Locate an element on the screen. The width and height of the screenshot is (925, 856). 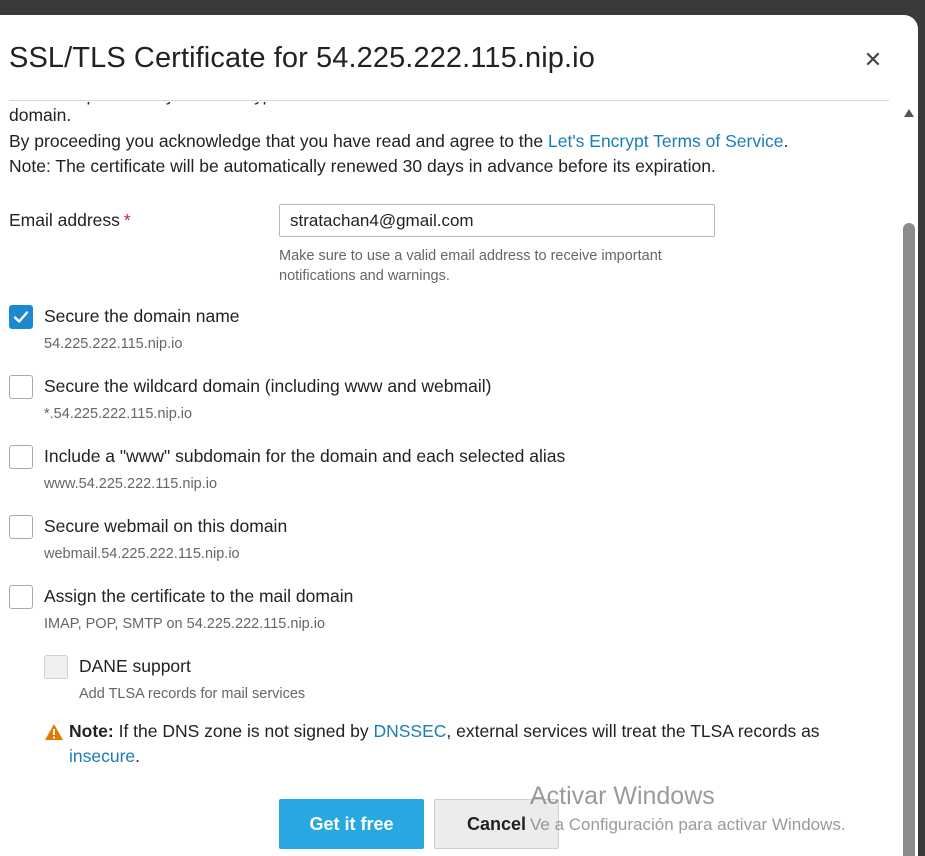
www-checkbox is located at coordinates (21, 457).